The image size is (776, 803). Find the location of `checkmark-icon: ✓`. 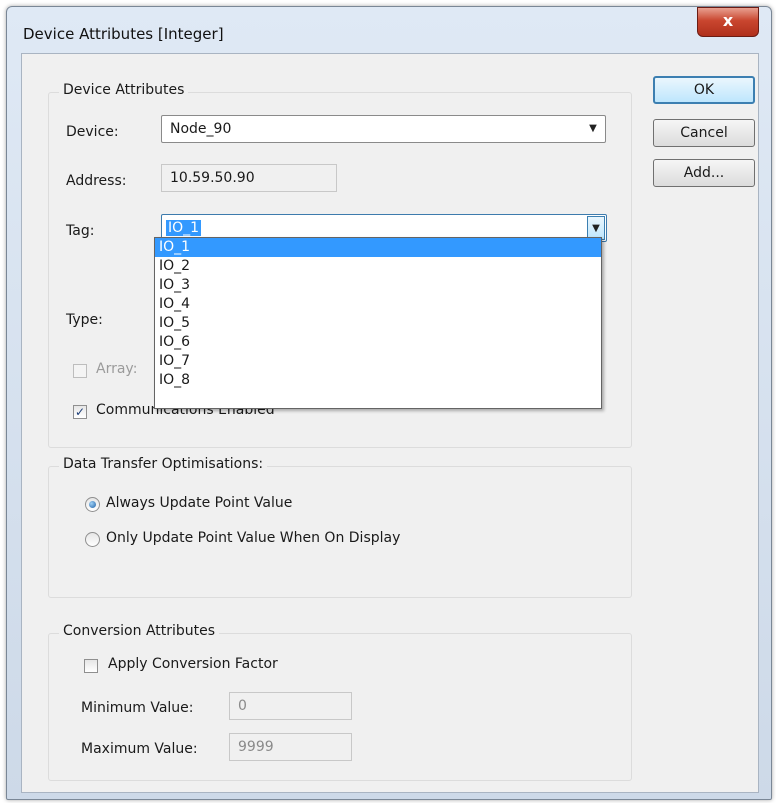

checkmark-icon: ✓ is located at coordinates (80, 412).